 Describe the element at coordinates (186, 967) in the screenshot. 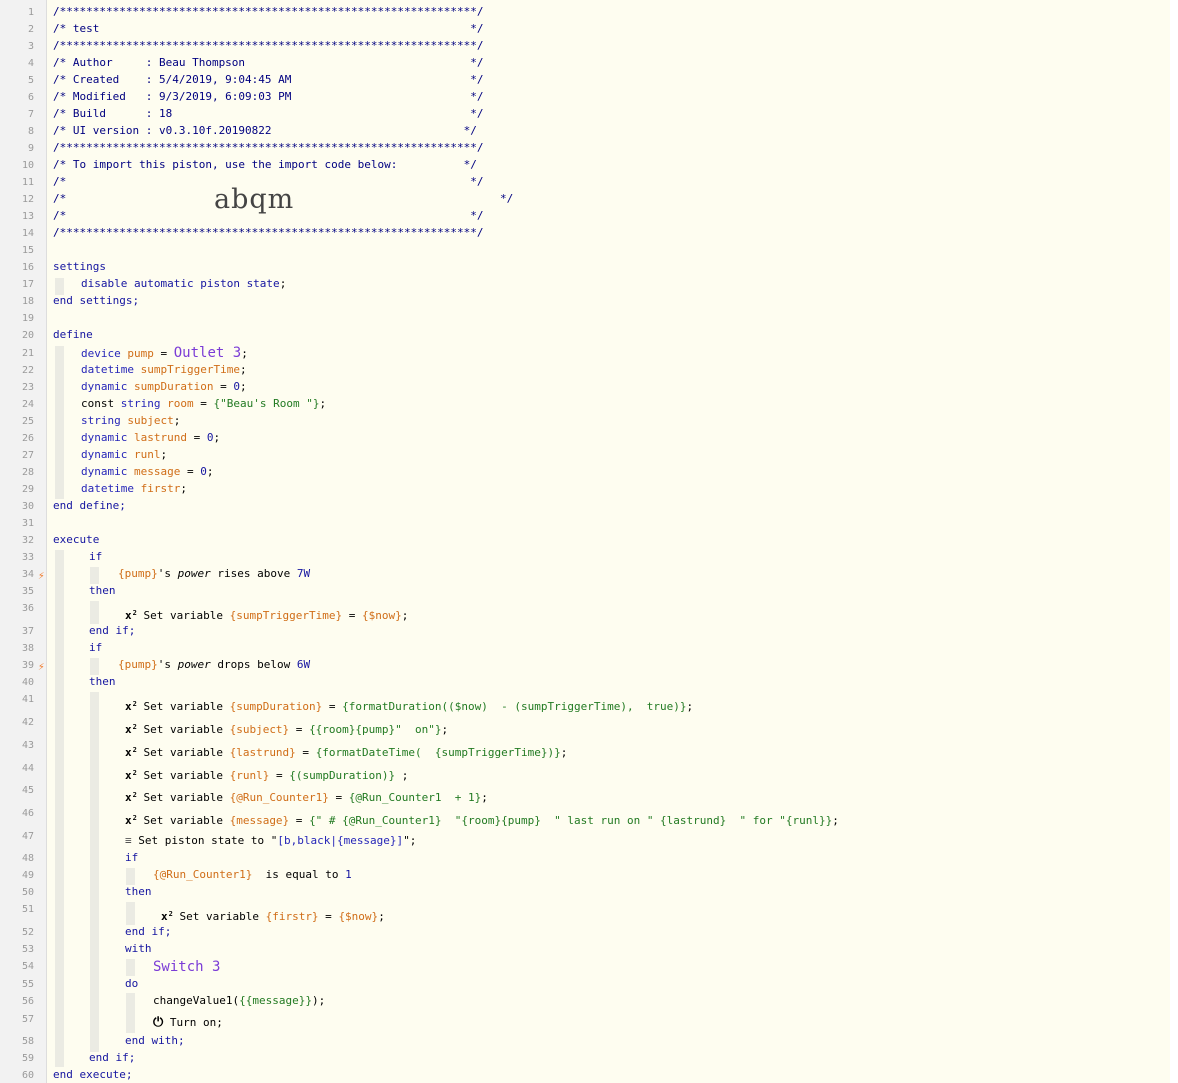

I see `with-device: Switch 3` at that location.